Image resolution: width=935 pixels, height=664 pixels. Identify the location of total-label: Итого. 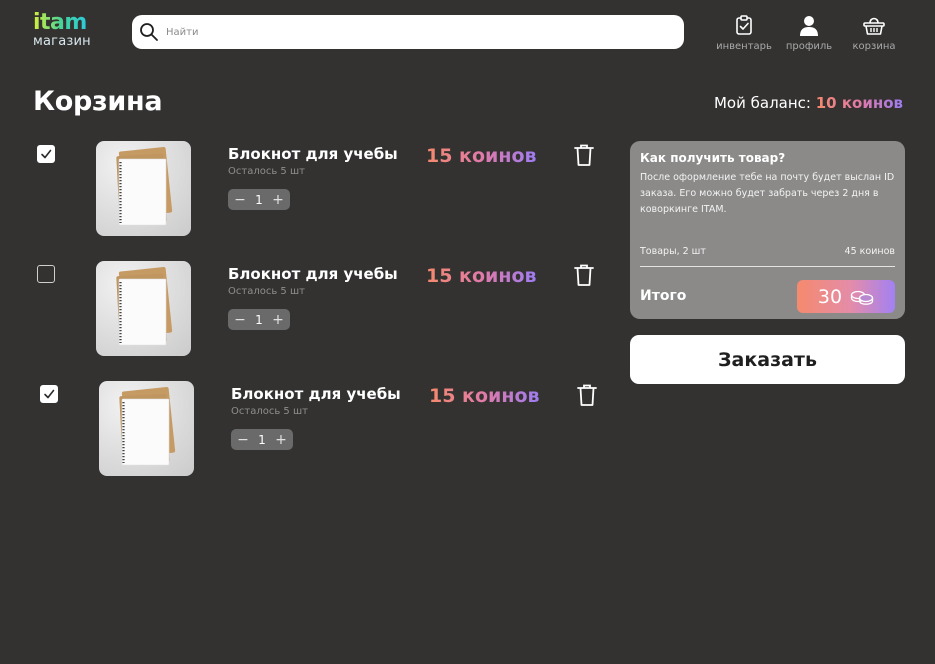
(663, 296).